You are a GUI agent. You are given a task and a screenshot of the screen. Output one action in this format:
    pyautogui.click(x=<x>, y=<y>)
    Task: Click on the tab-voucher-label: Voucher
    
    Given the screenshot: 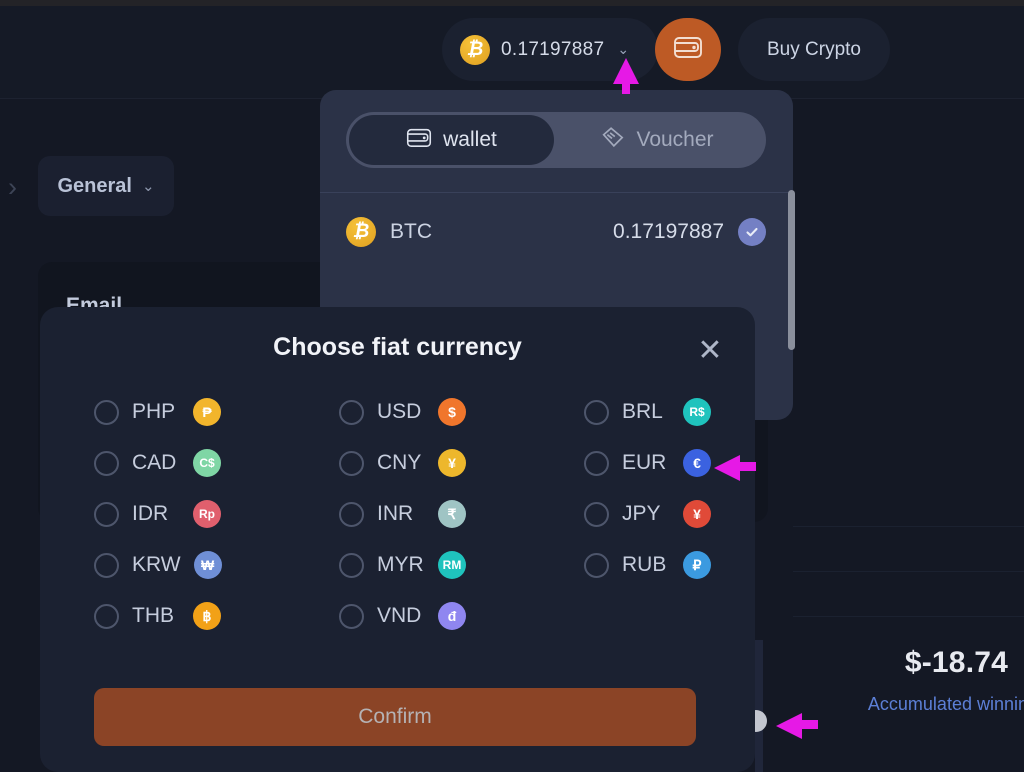 What is the action you would take?
    pyautogui.click(x=675, y=139)
    